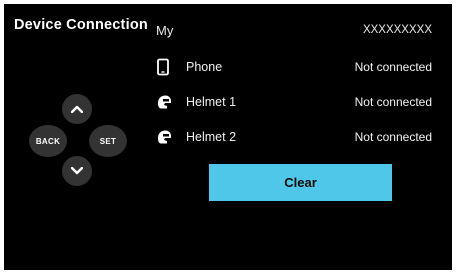  What do you see at coordinates (294, 137) in the screenshot?
I see `device-row-helmet-2: Helmet 2 Not connected` at bounding box center [294, 137].